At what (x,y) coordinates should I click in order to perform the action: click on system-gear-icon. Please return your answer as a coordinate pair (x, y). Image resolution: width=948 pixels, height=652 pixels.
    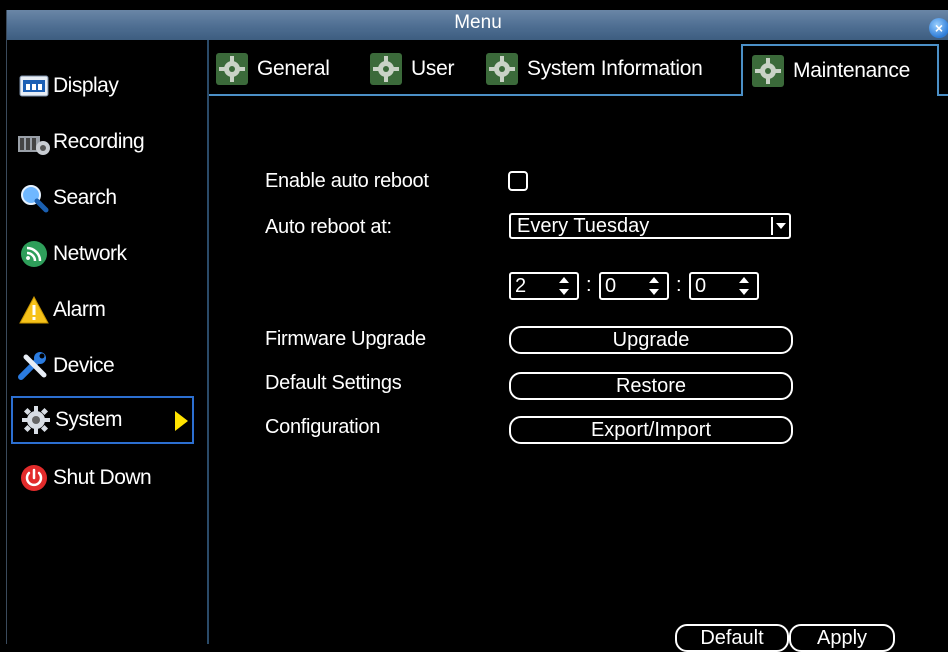
    Looking at the image, I should click on (36, 420).